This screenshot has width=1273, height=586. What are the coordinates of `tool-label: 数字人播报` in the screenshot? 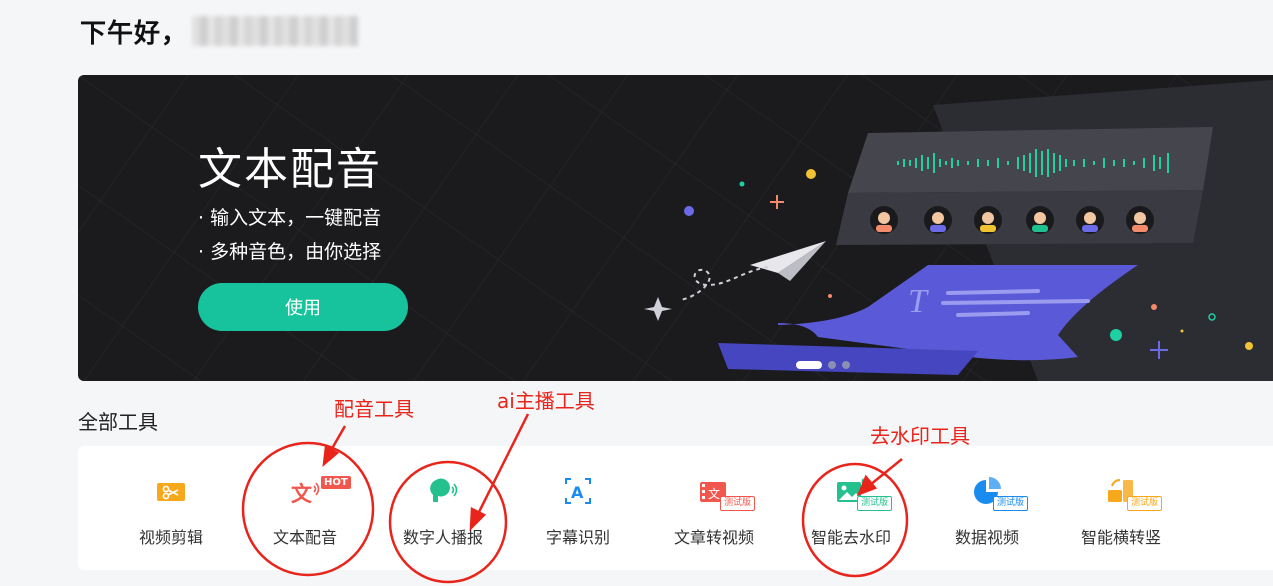 It's located at (442, 537).